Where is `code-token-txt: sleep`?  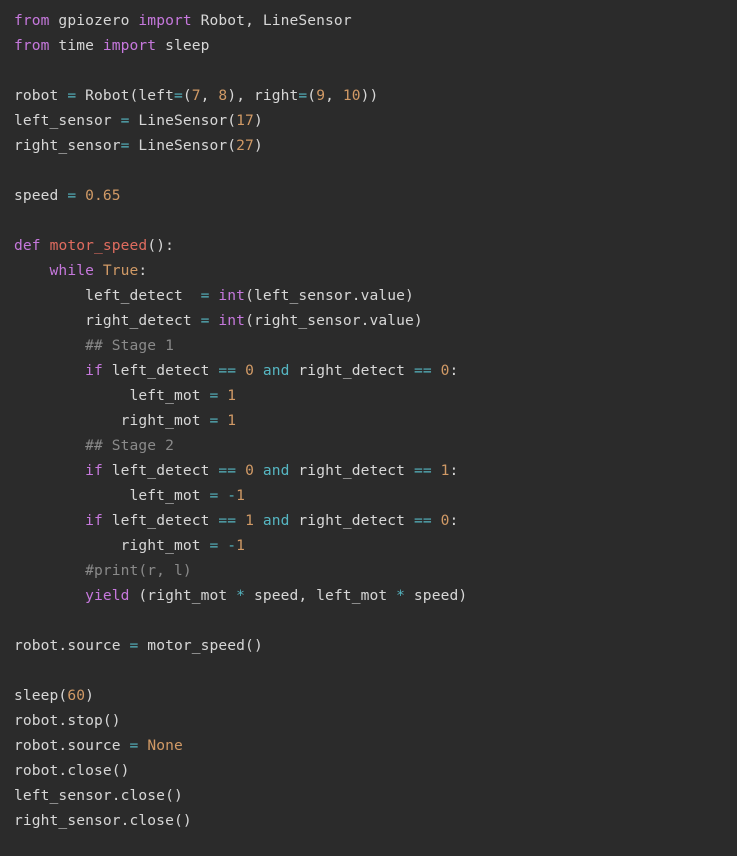
code-token-txt: sleep is located at coordinates (183, 45).